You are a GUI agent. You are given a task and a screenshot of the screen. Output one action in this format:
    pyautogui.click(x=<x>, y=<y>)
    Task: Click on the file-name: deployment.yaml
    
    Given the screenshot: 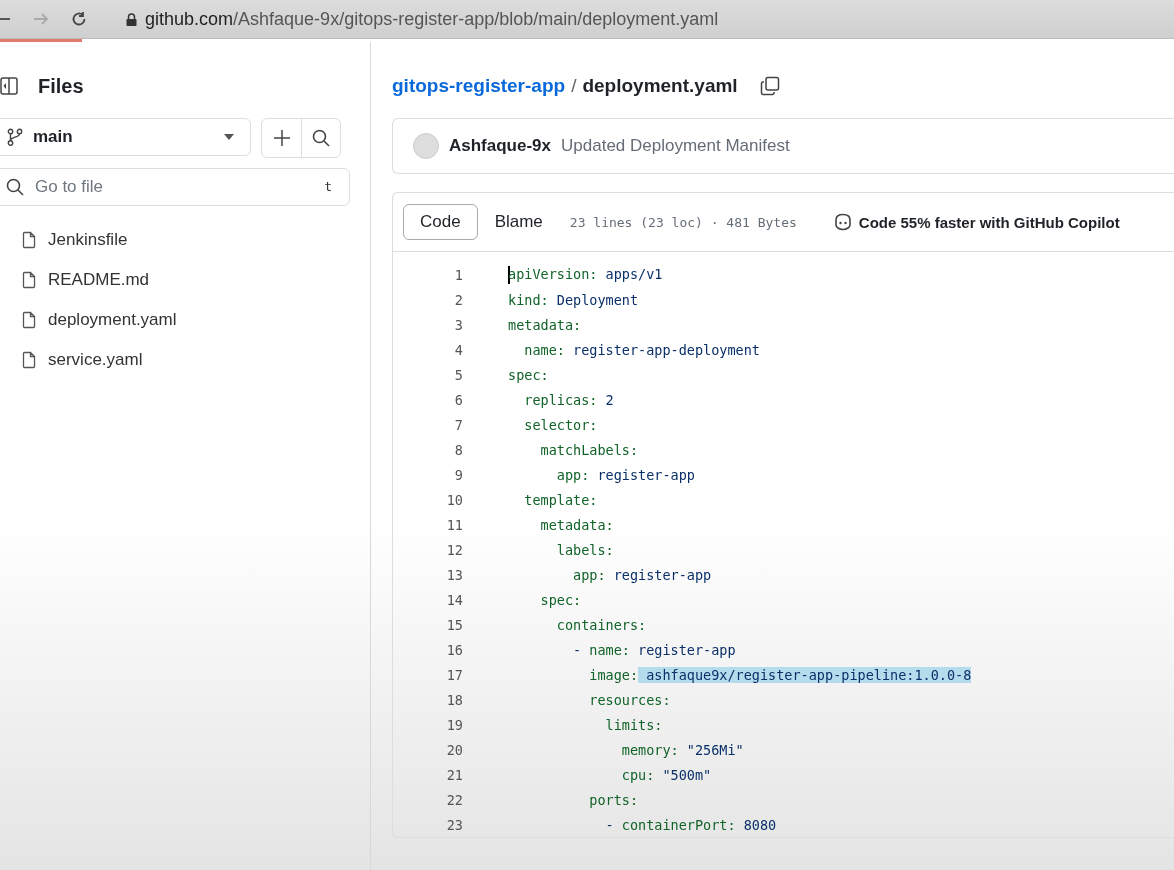 What is the action you would take?
    pyautogui.click(x=660, y=86)
    